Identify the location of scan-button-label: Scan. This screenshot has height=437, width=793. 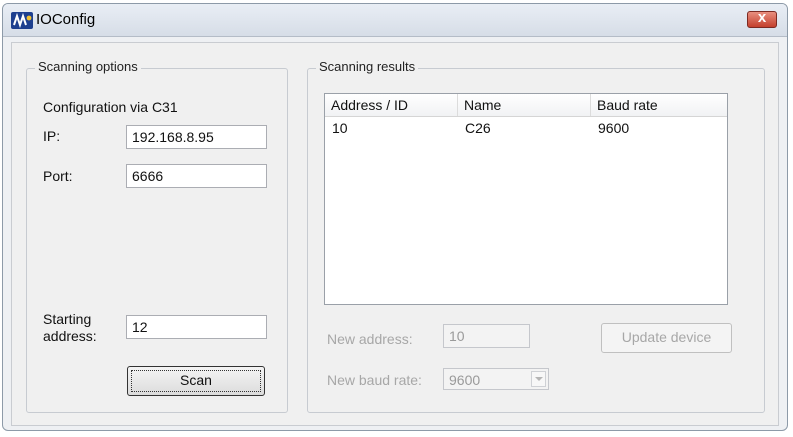
(196, 380).